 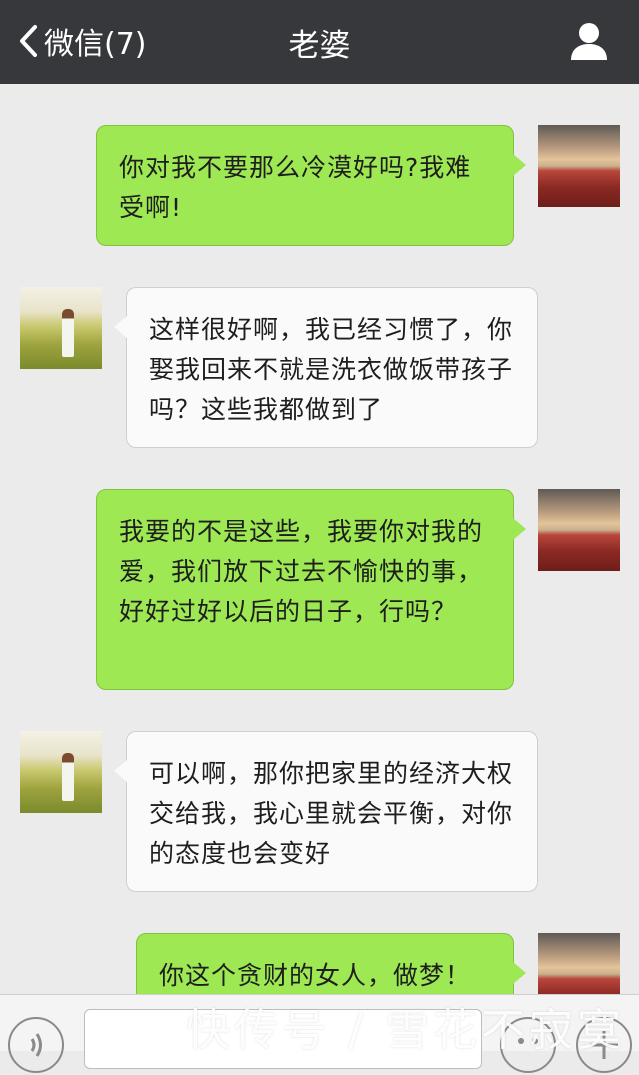 I want to click on message-bubble-received: 可以啊，那你把家里的经济大权交给我，我心里就会平衡，对你的态度也会变好, so click(x=326, y=811).